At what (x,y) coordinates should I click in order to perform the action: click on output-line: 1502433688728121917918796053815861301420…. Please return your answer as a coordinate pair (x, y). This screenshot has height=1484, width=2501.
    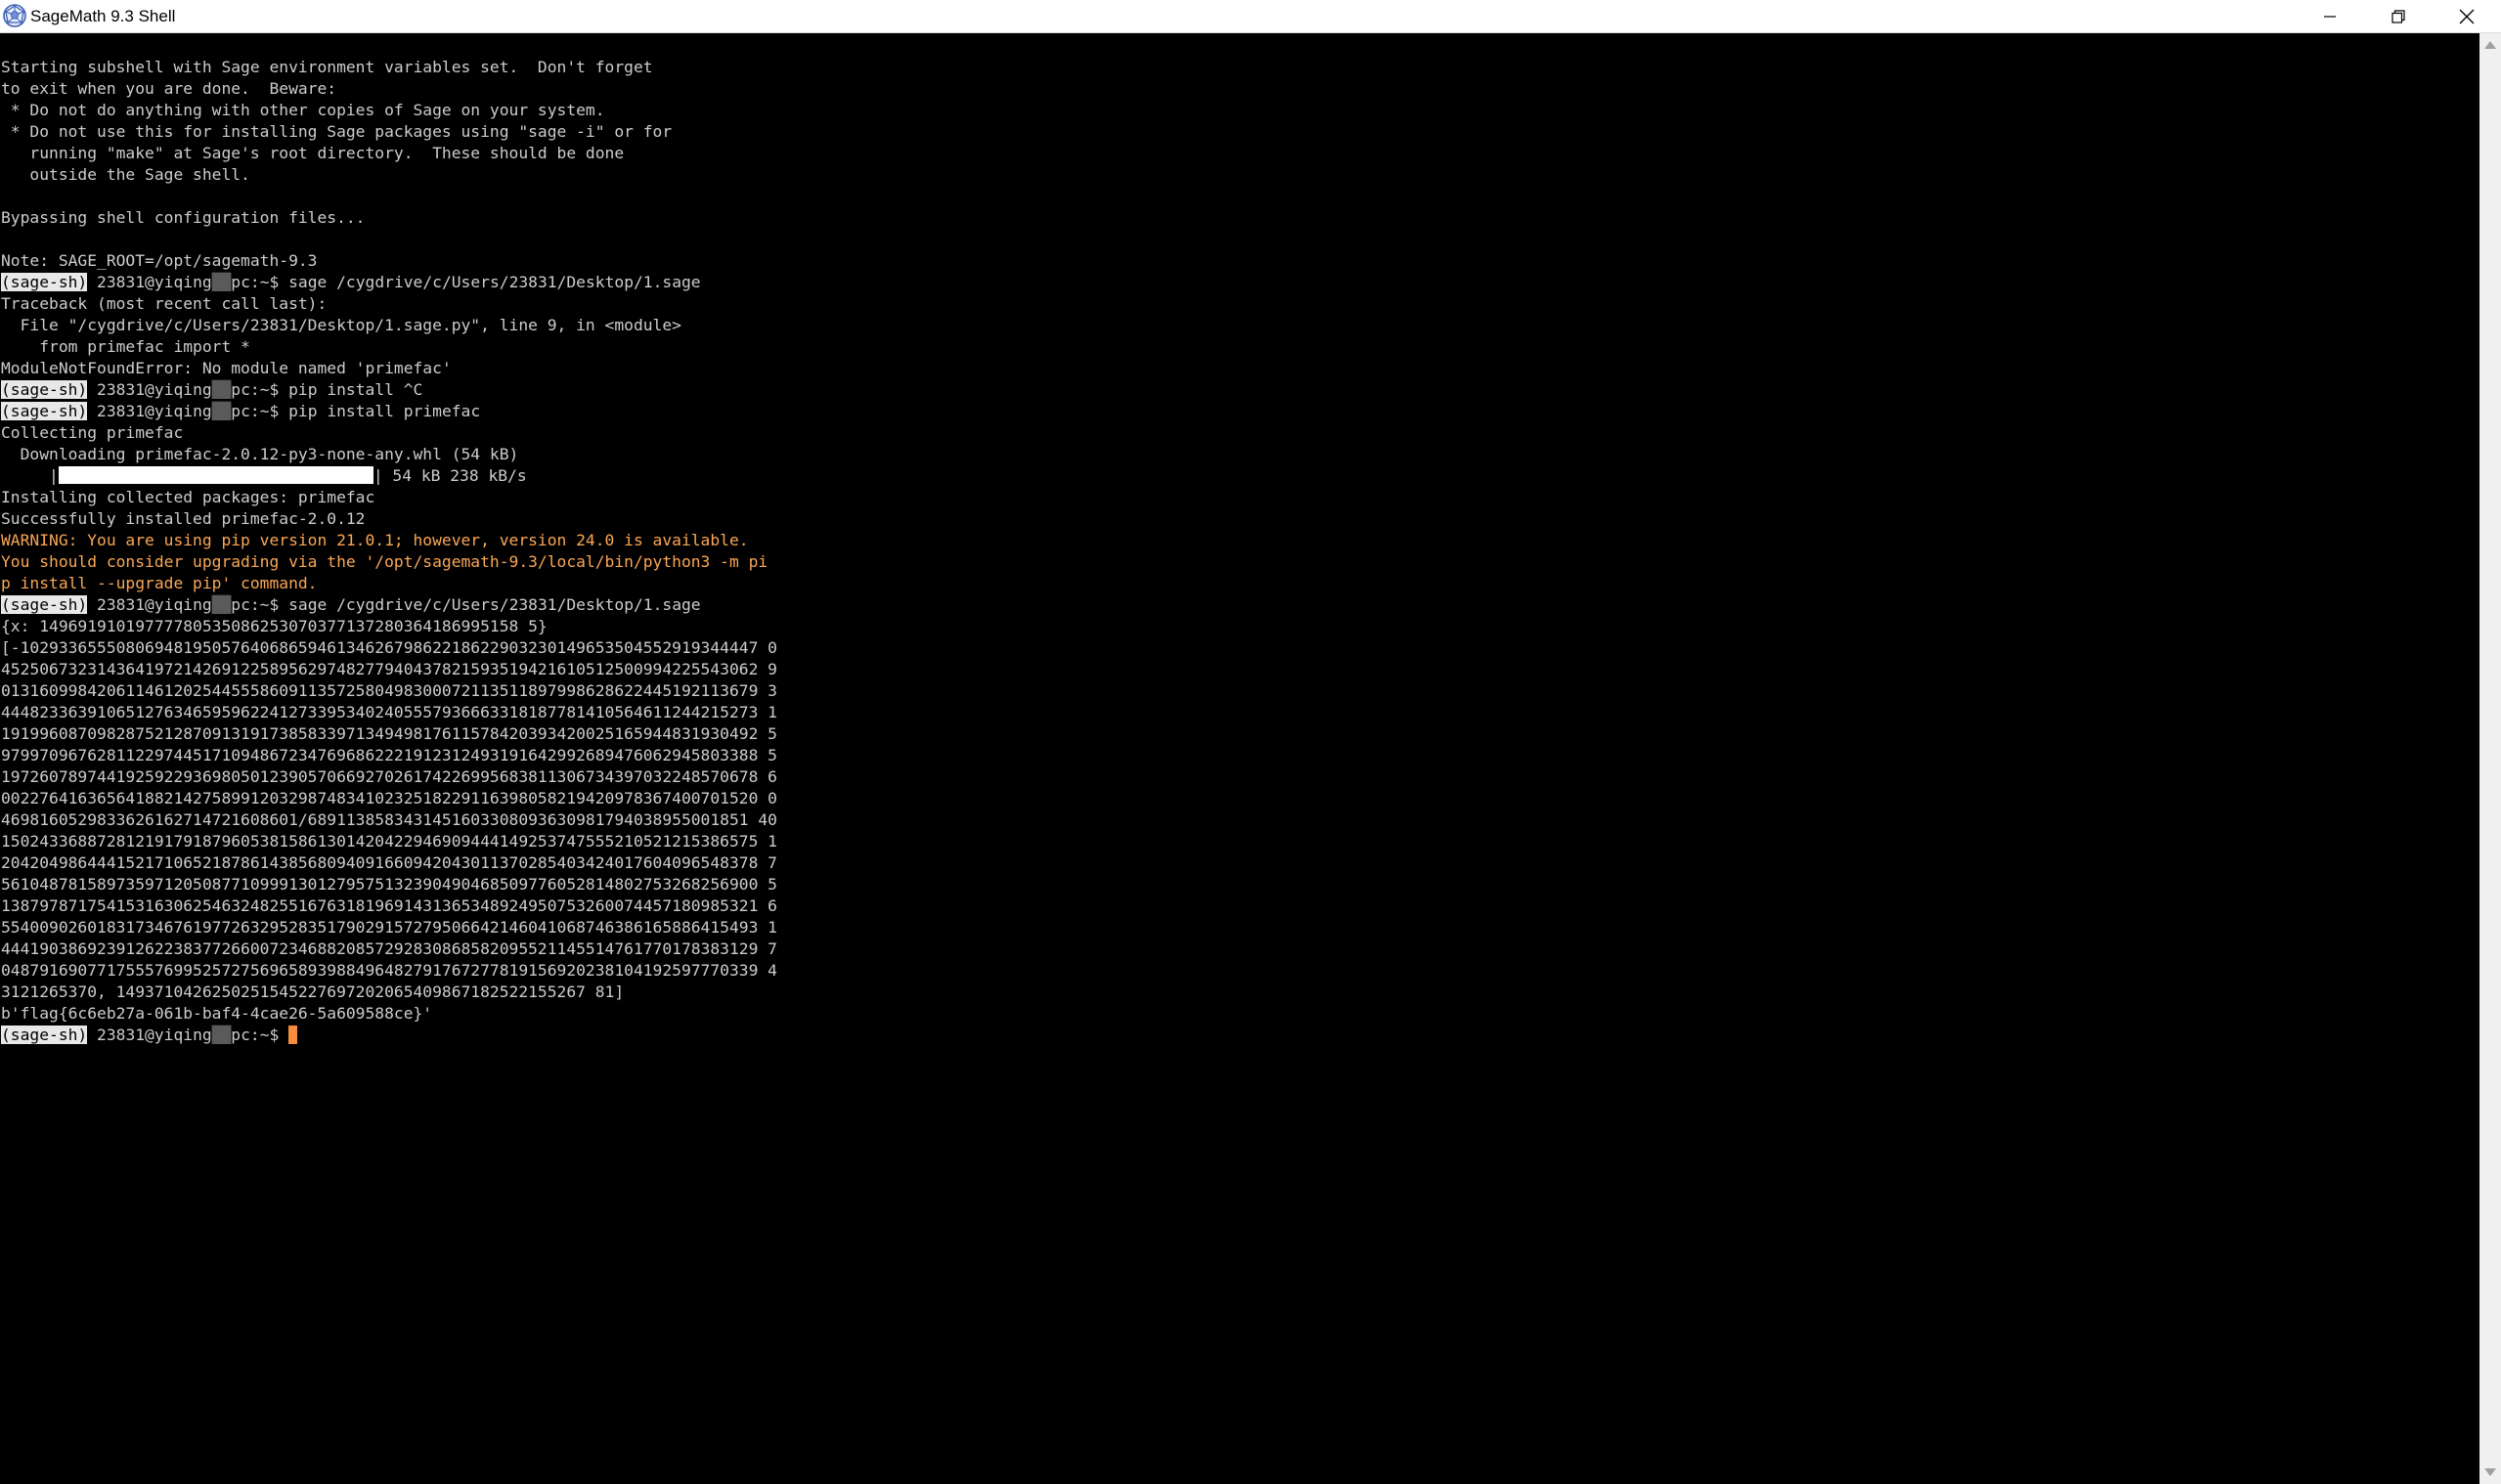
    Looking at the image, I should click on (389, 841).